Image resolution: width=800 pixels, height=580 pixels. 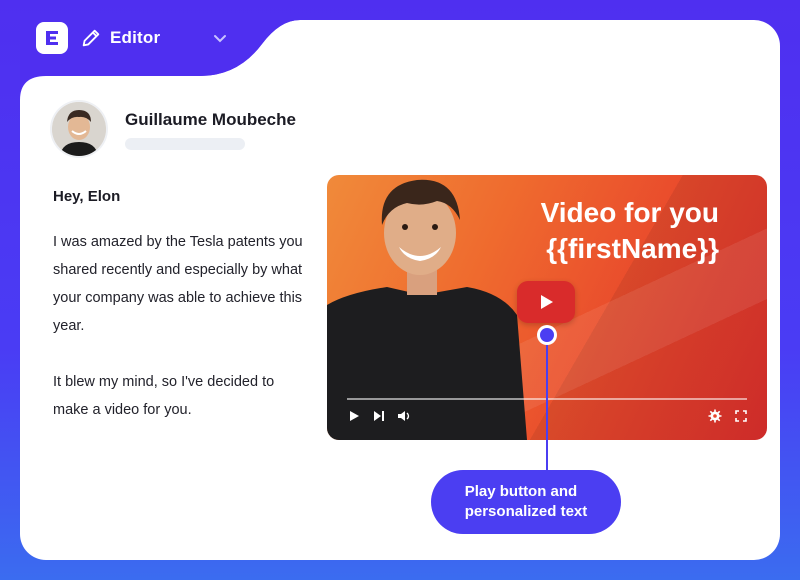 I want to click on sender-email-placeholder, so click(x=185, y=144).